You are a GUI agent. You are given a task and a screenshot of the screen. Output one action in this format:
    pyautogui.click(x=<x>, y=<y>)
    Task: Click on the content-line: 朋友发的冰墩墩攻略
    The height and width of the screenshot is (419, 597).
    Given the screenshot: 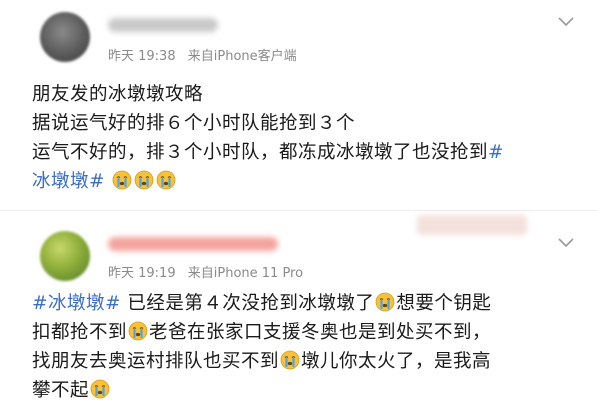 What is the action you would take?
    pyautogui.click(x=302, y=94)
    